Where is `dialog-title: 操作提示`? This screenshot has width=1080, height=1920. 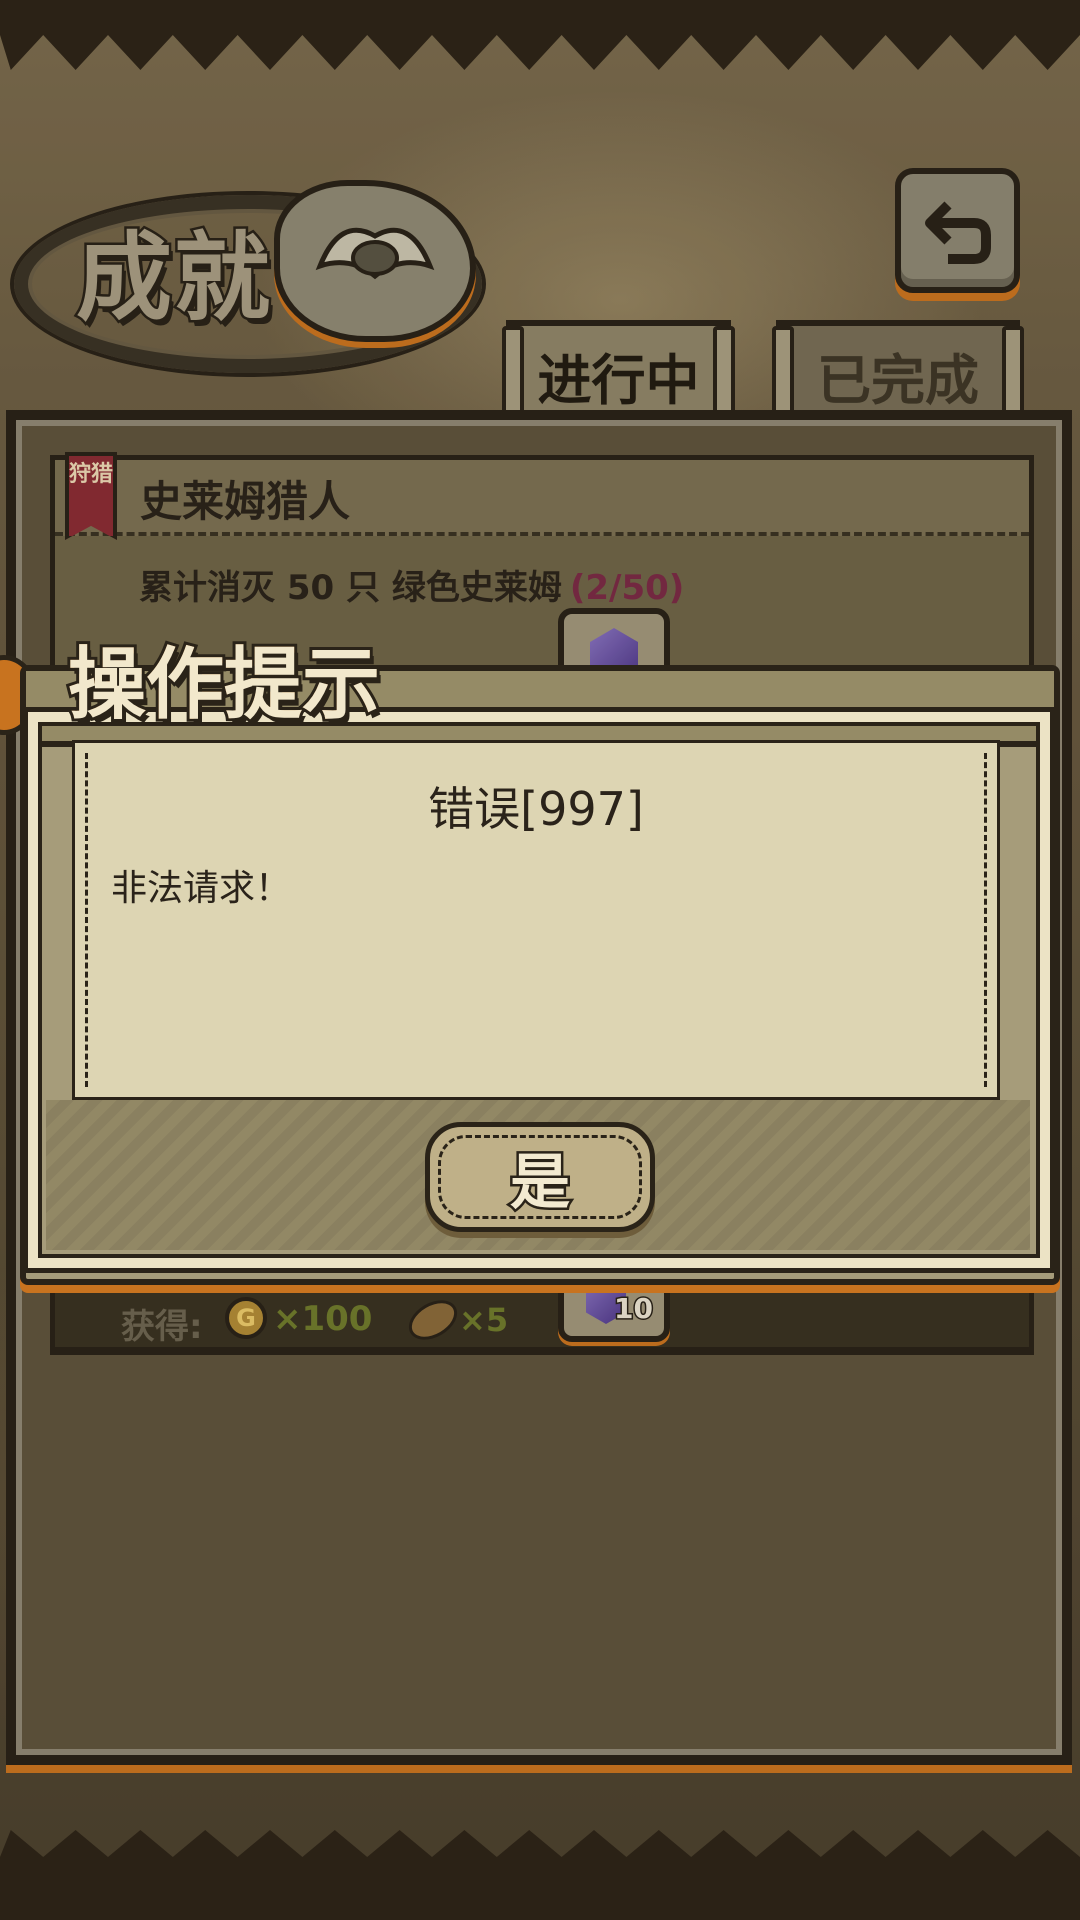
dialog-title: 操作提示 is located at coordinates (224, 684).